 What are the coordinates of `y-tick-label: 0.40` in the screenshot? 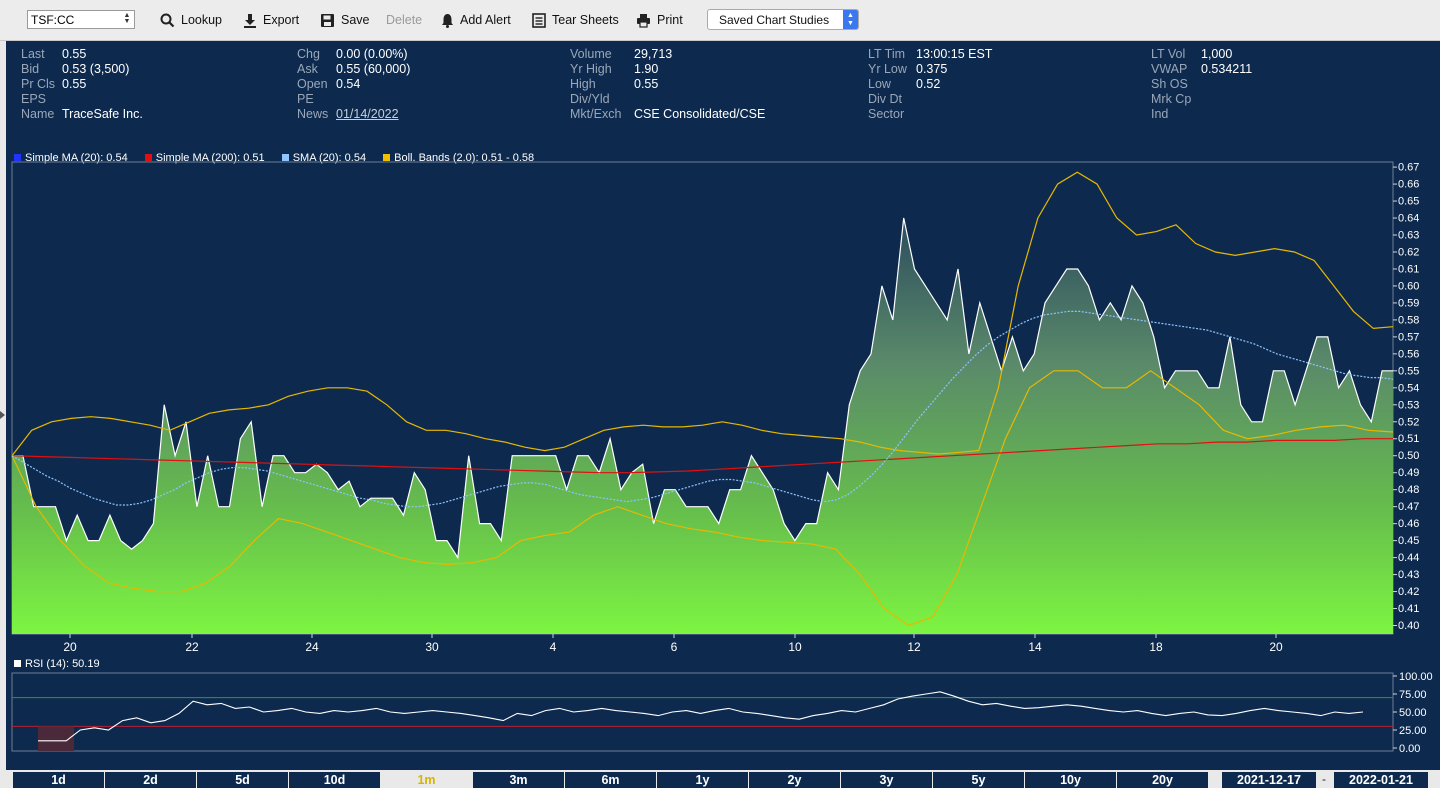 It's located at (1408, 626).